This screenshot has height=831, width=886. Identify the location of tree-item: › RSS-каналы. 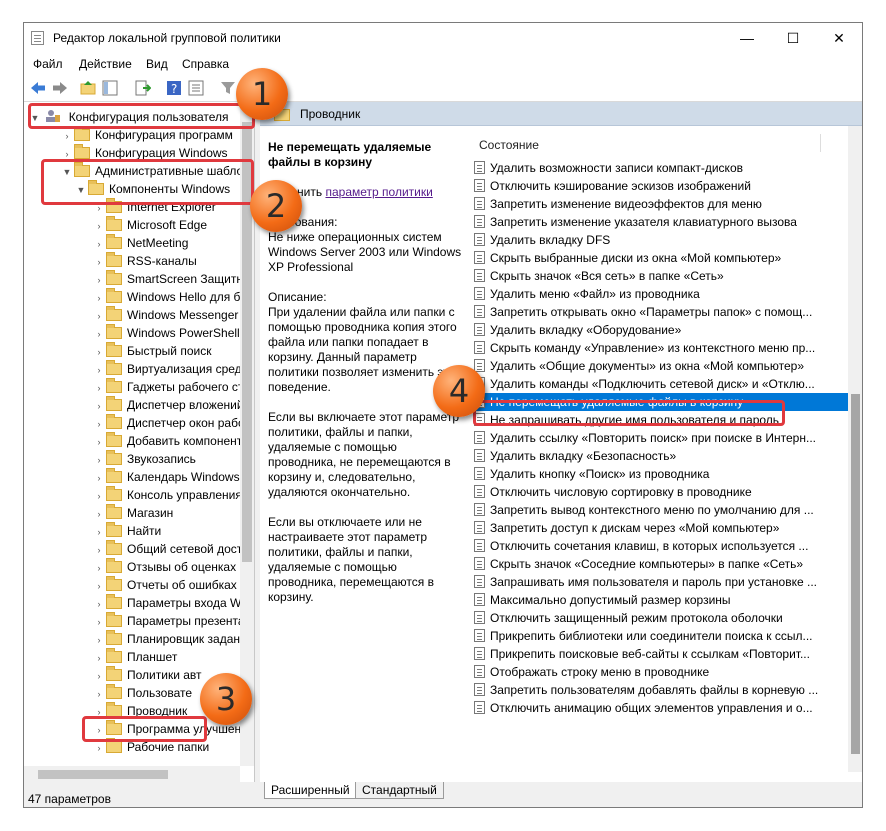
(144, 261).